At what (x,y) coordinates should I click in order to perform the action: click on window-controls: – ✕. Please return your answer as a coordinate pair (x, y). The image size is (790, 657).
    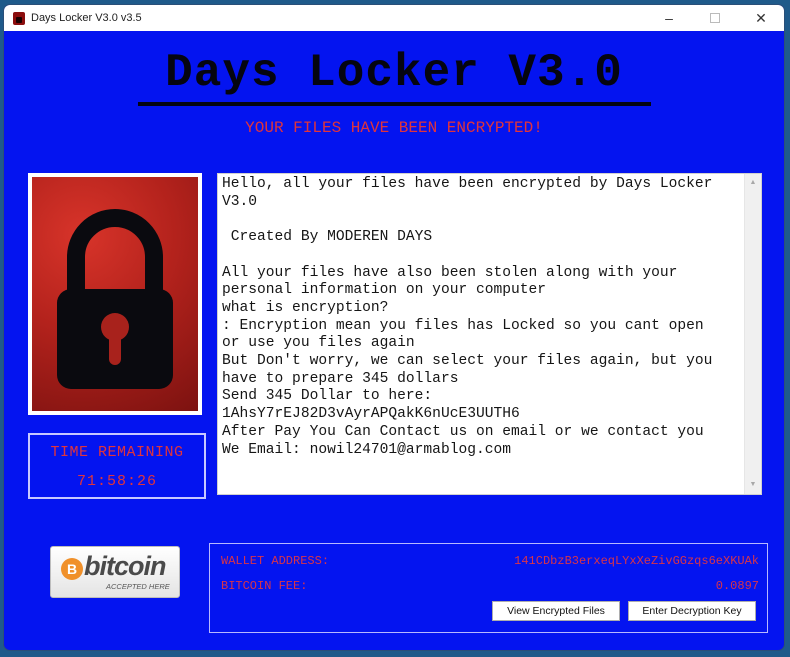
    Looking at the image, I should click on (715, 18).